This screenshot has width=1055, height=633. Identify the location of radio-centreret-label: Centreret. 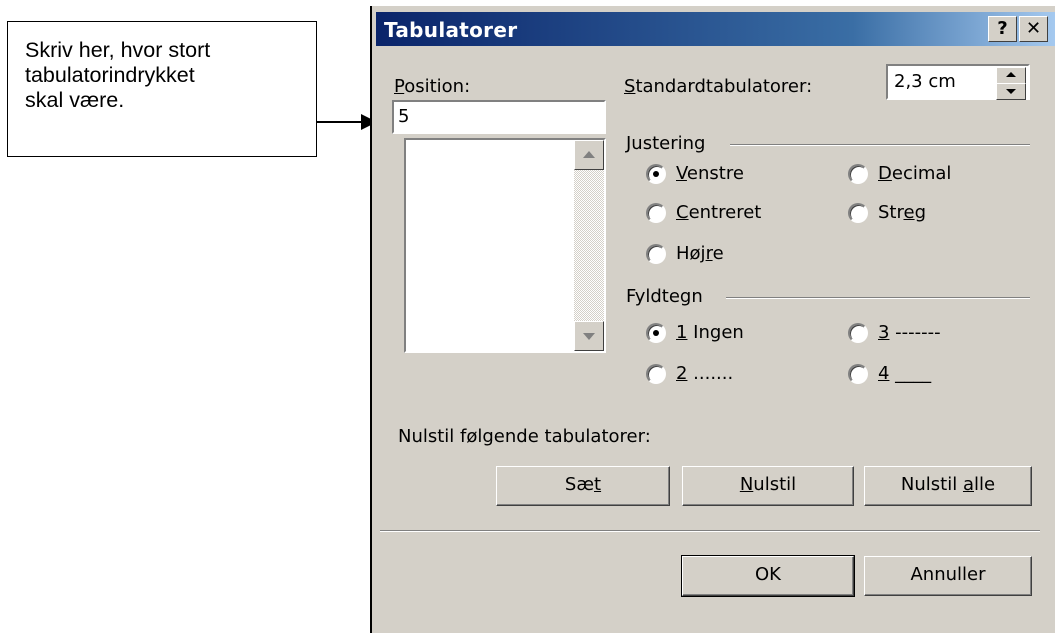
(718, 212).